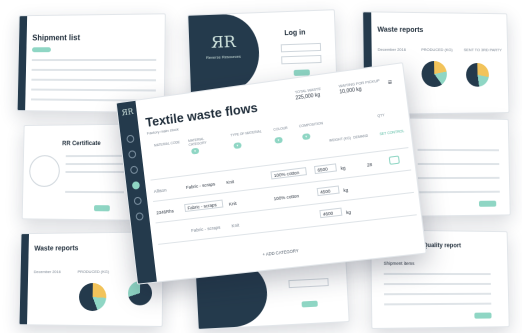  Describe the element at coordinates (306, 136) in the screenshot. I see `composition-filter-tag: ▾` at that location.